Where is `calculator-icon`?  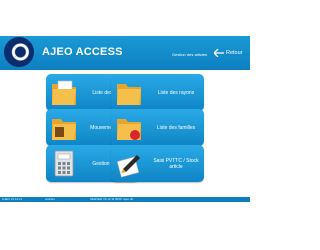
calculator-icon is located at coordinates (64, 163).